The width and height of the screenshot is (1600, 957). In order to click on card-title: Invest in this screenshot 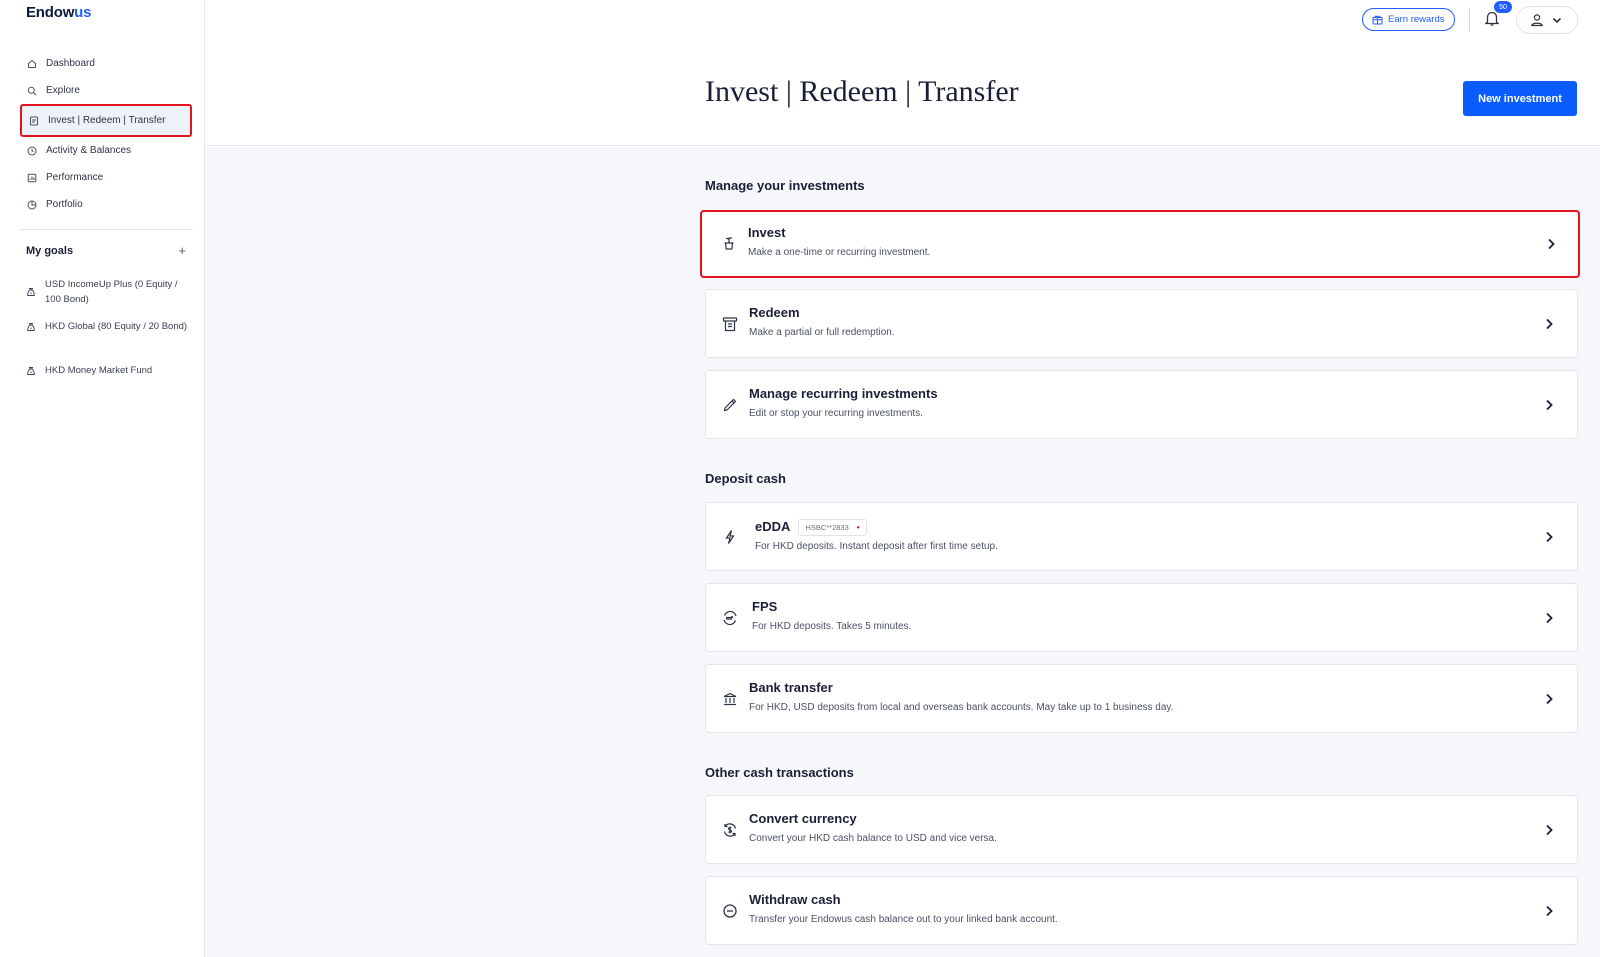, I will do `click(767, 232)`.